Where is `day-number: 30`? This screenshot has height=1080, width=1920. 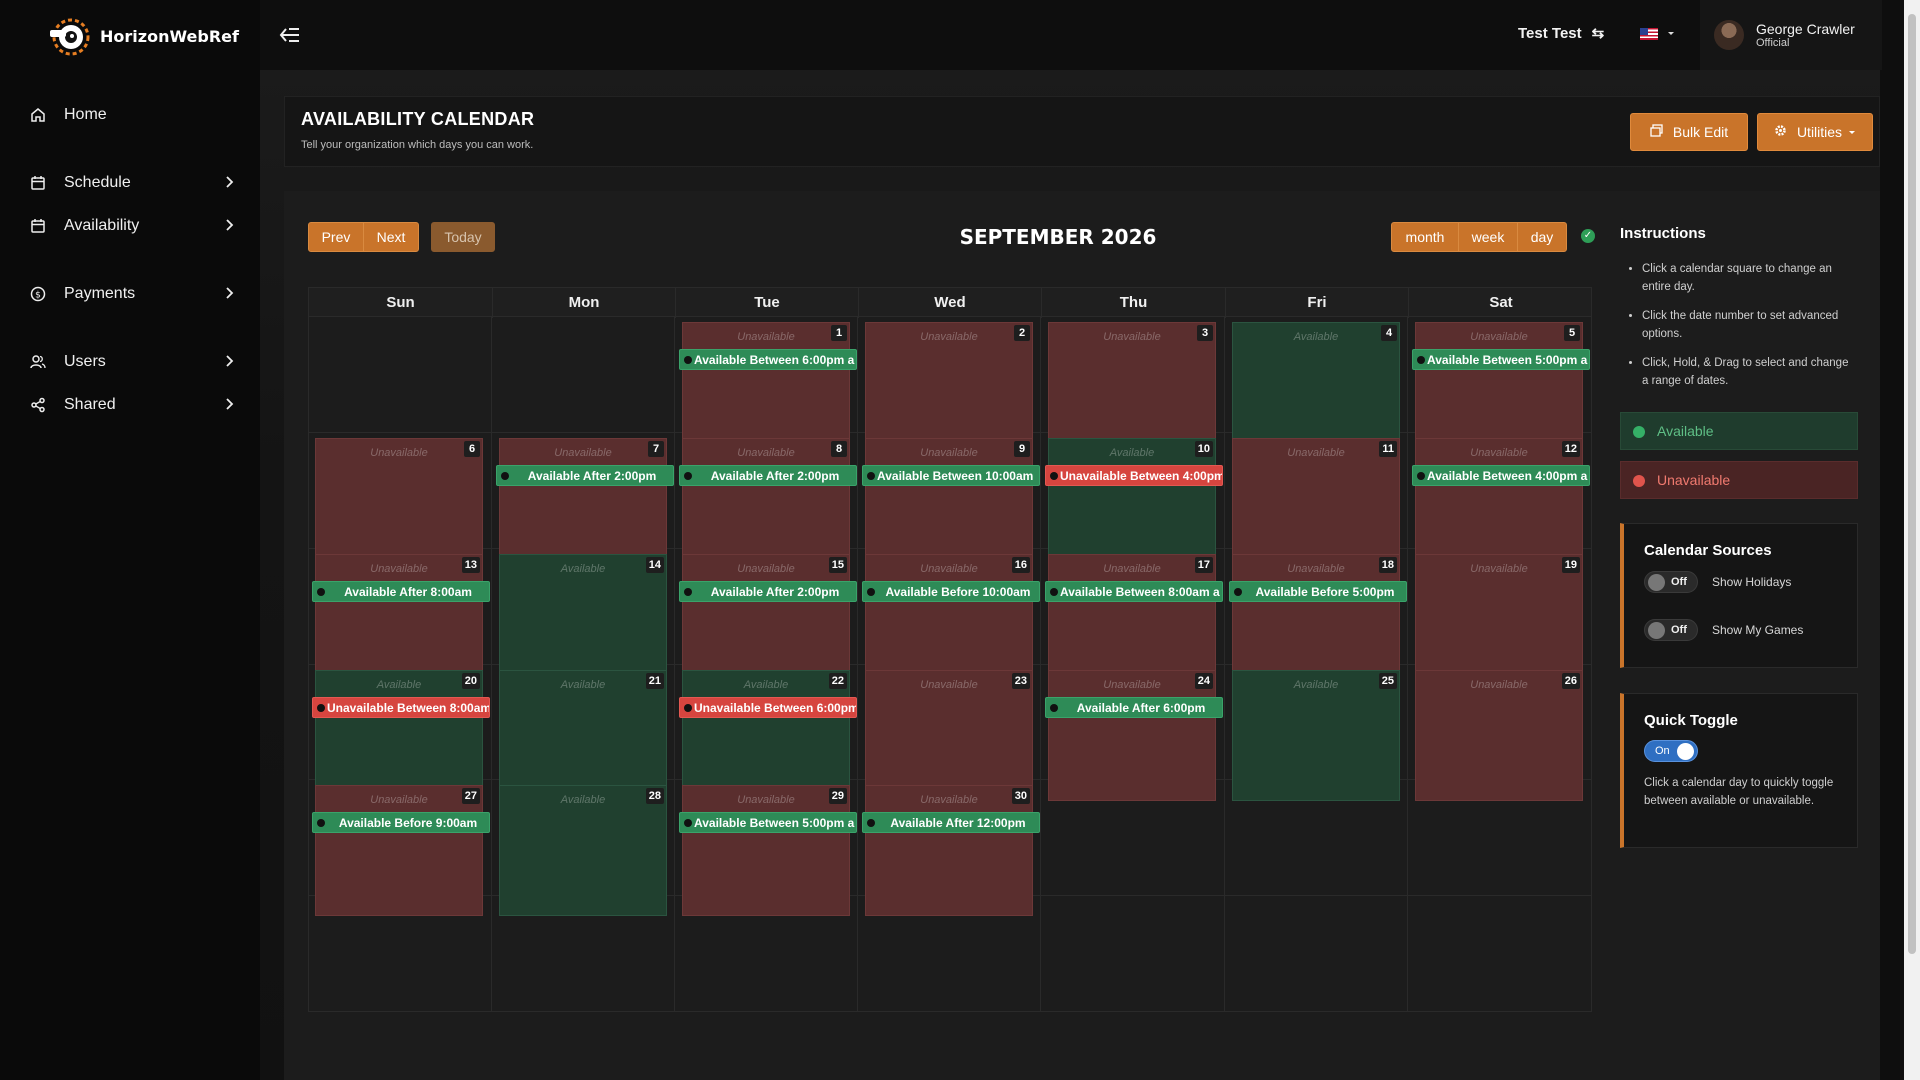
day-number: 30 is located at coordinates (1020, 796).